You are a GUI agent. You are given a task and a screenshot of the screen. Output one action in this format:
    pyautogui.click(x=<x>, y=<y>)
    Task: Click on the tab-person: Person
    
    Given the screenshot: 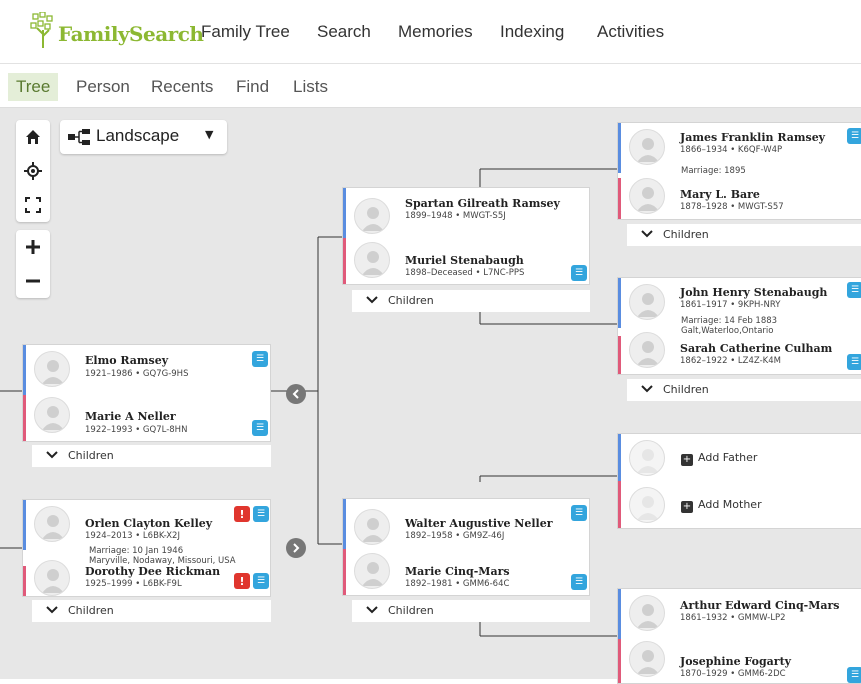 What is the action you would take?
    pyautogui.click(x=103, y=87)
    